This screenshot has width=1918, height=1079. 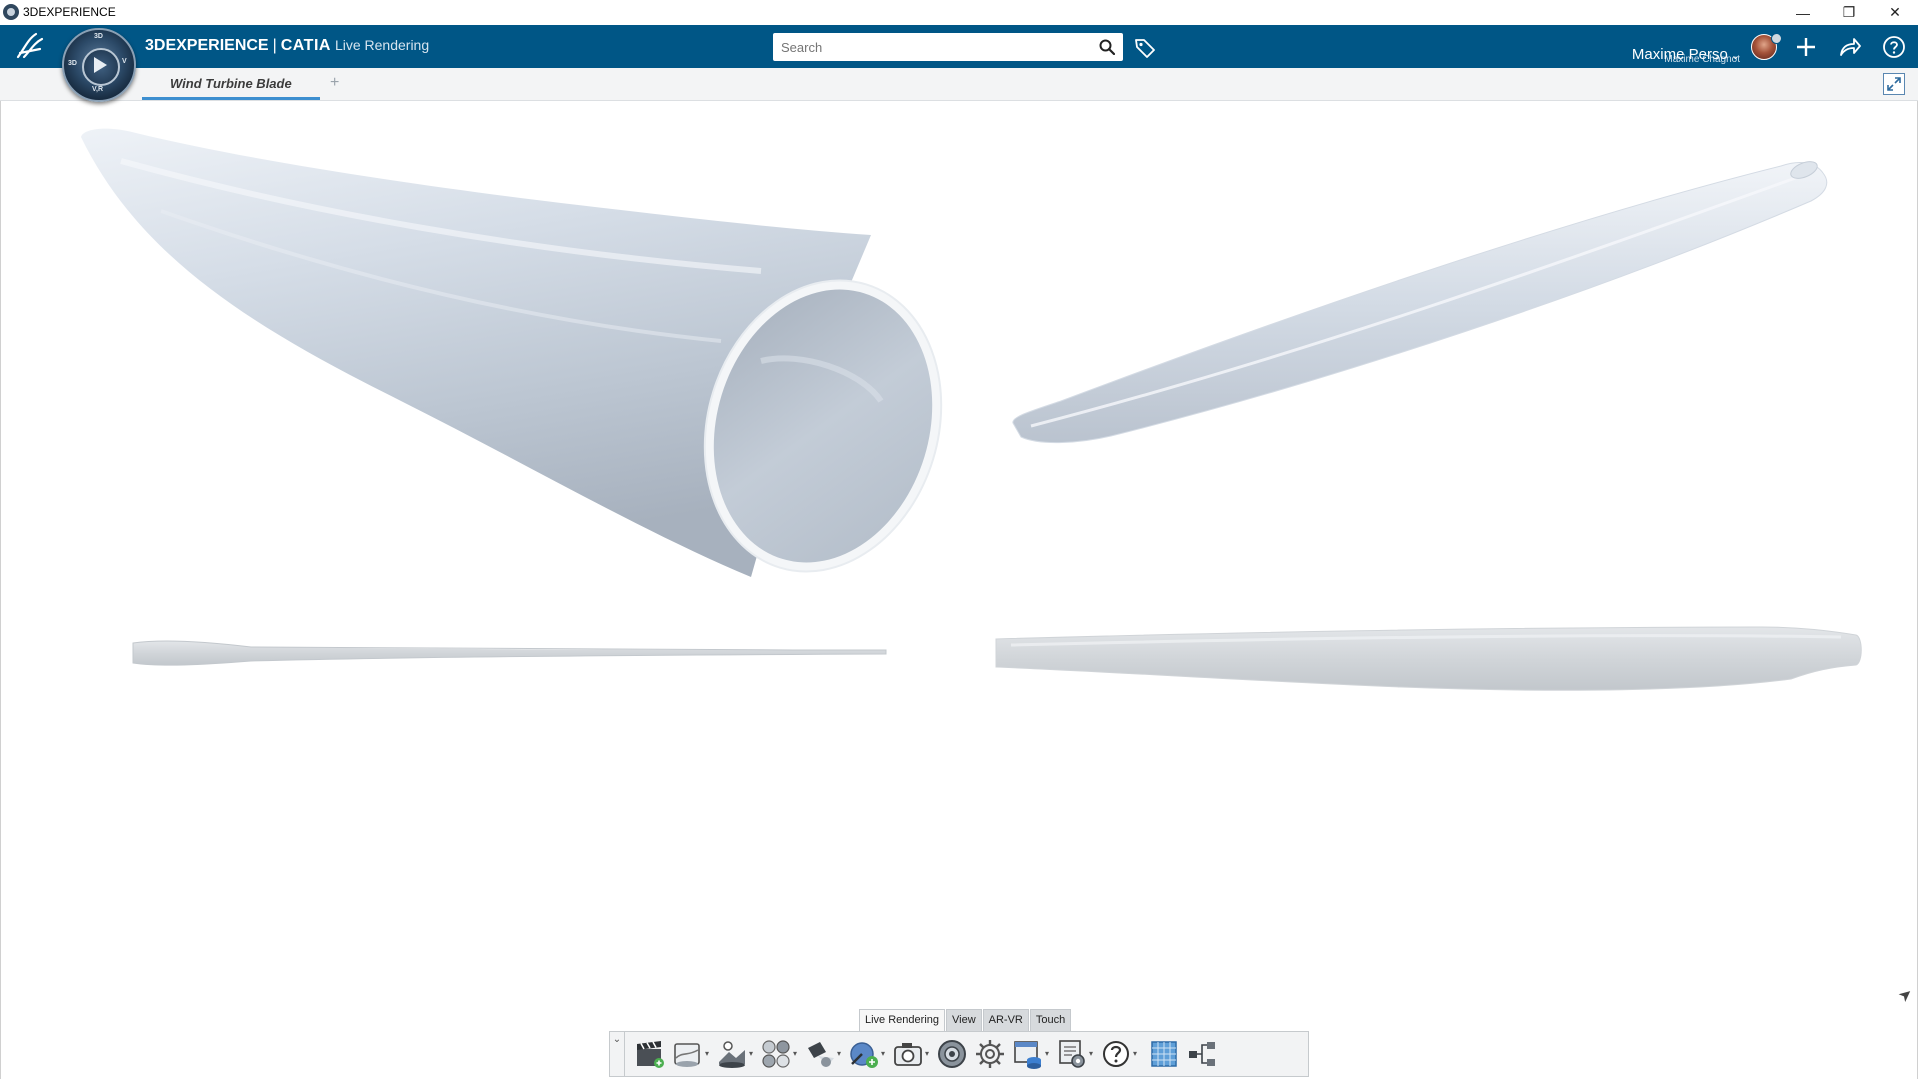 I want to click on data-dropdown-arrow: ▾, so click(x=1047, y=1053).